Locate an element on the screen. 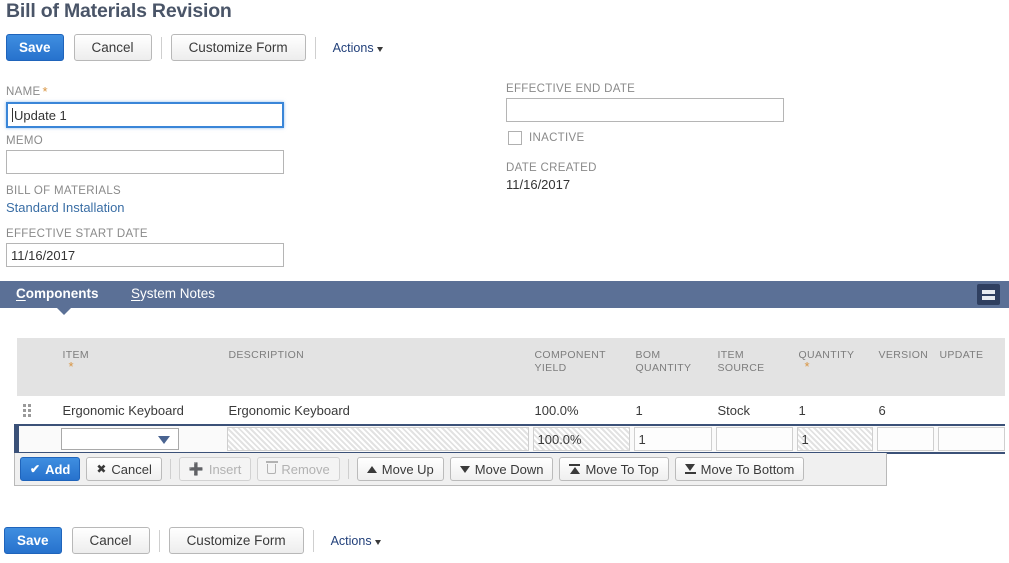  add-button: ✔ Add is located at coordinates (50, 469).